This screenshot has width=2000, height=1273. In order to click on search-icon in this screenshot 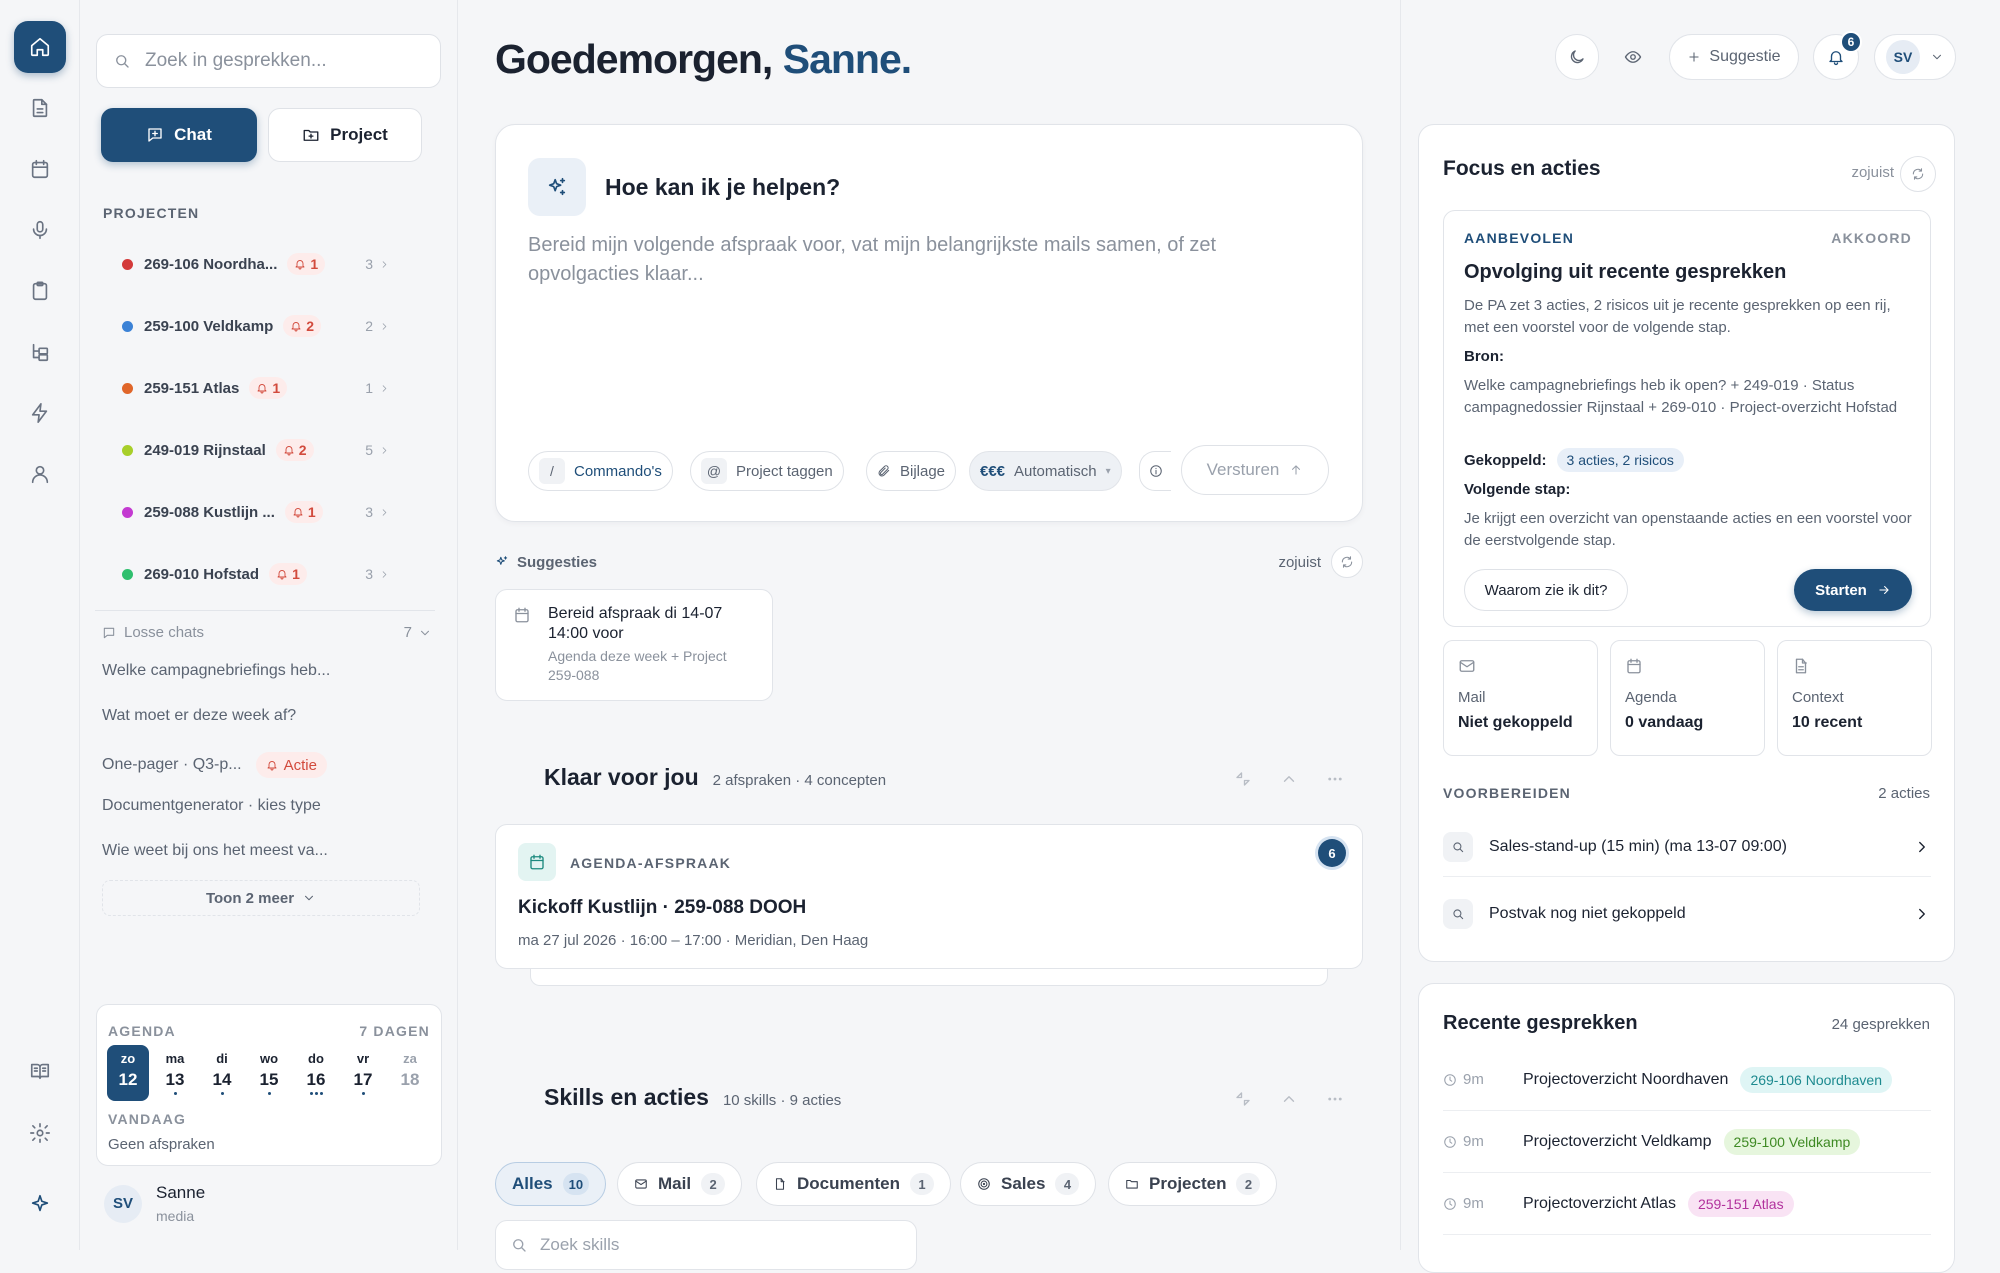, I will do `click(519, 1245)`.